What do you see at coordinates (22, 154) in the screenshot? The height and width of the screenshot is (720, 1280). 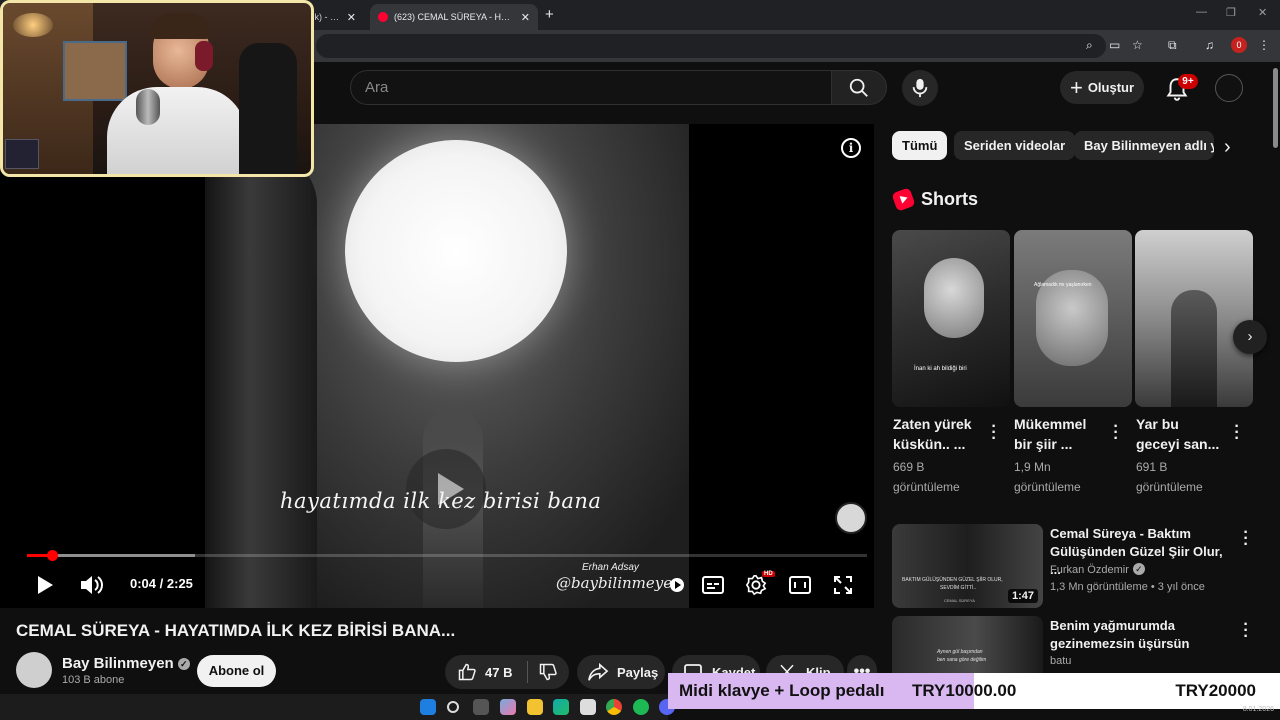 I see `stream-deck` at bounding box center [22, 154].